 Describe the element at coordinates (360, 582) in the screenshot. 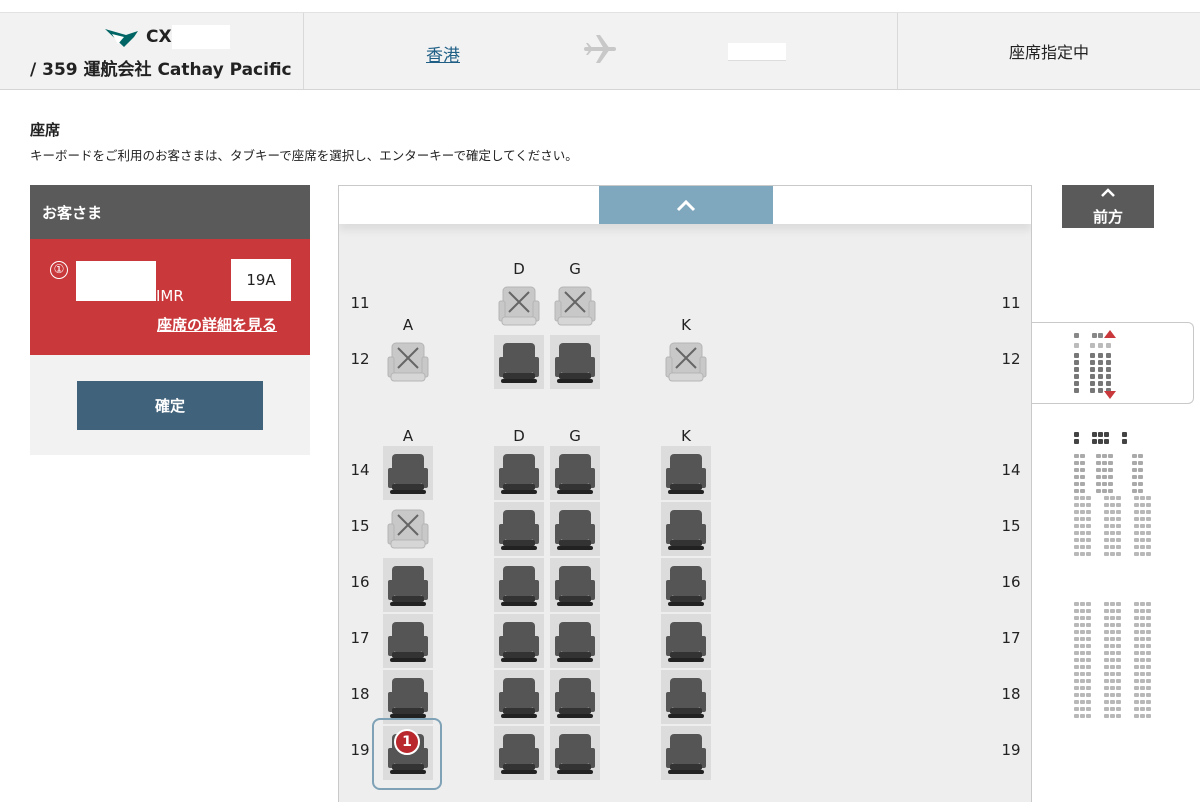

I see `row-label-left: 16` at that location.